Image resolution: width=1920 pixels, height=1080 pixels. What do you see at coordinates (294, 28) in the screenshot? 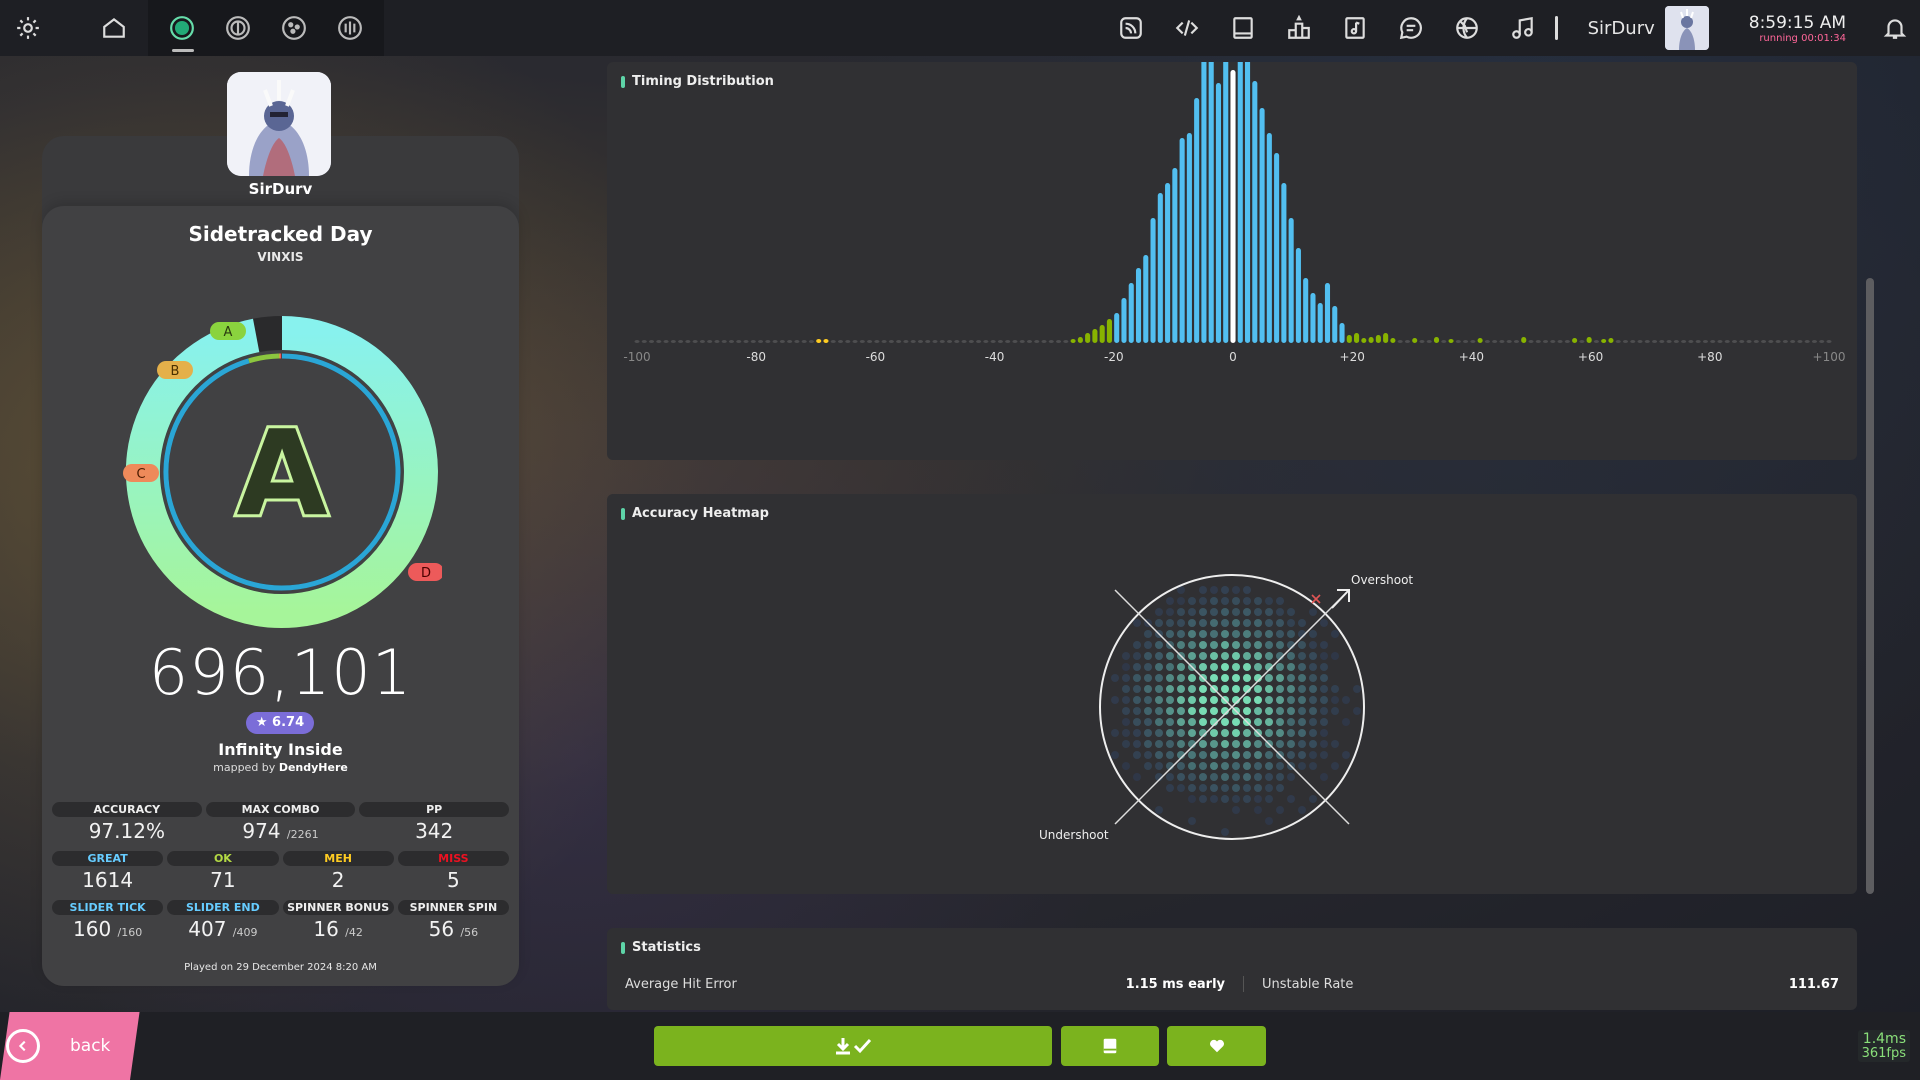
I see `ruleset-catch` at bounding box center [294, 28].